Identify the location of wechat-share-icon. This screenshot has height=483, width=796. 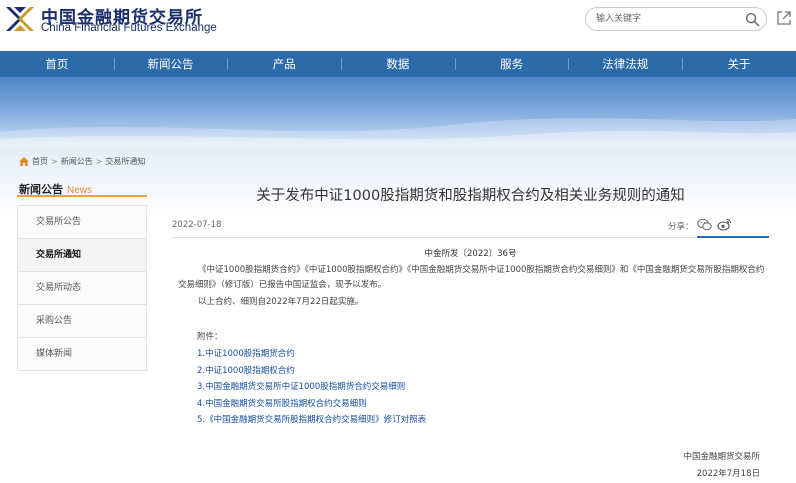
(704, 224).